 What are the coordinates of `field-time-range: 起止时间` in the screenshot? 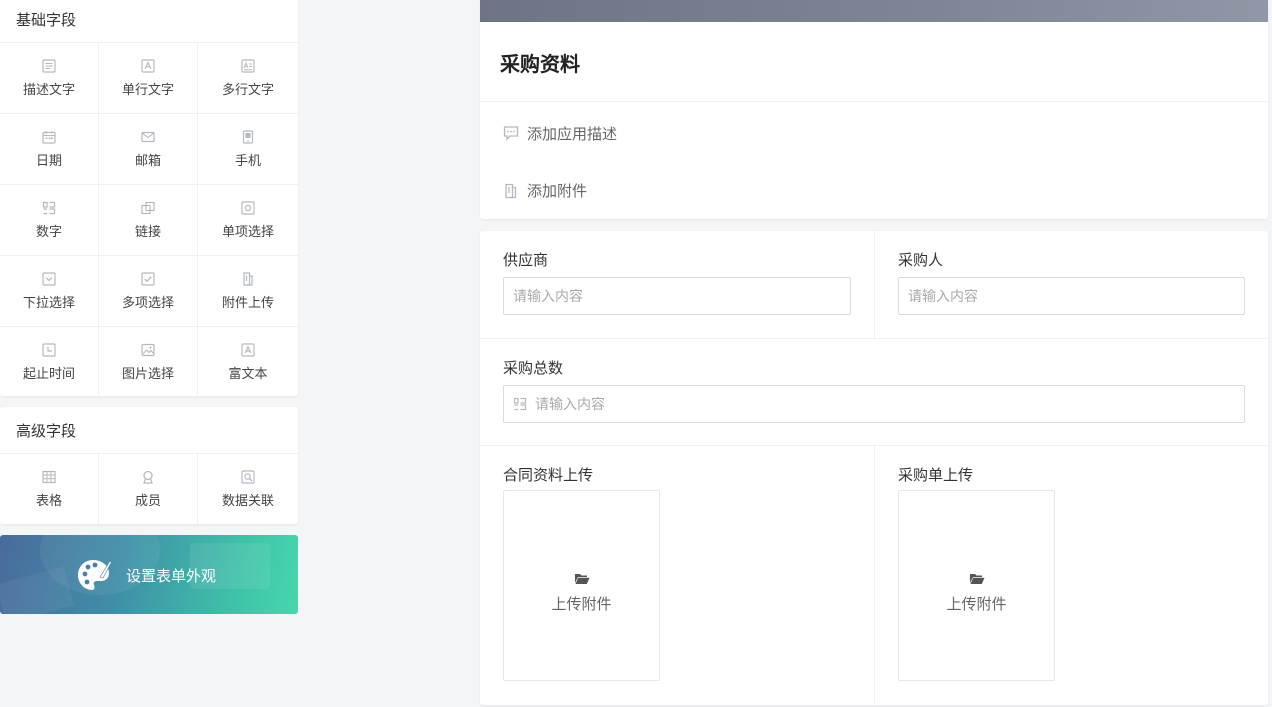 It's located at (49, 362).